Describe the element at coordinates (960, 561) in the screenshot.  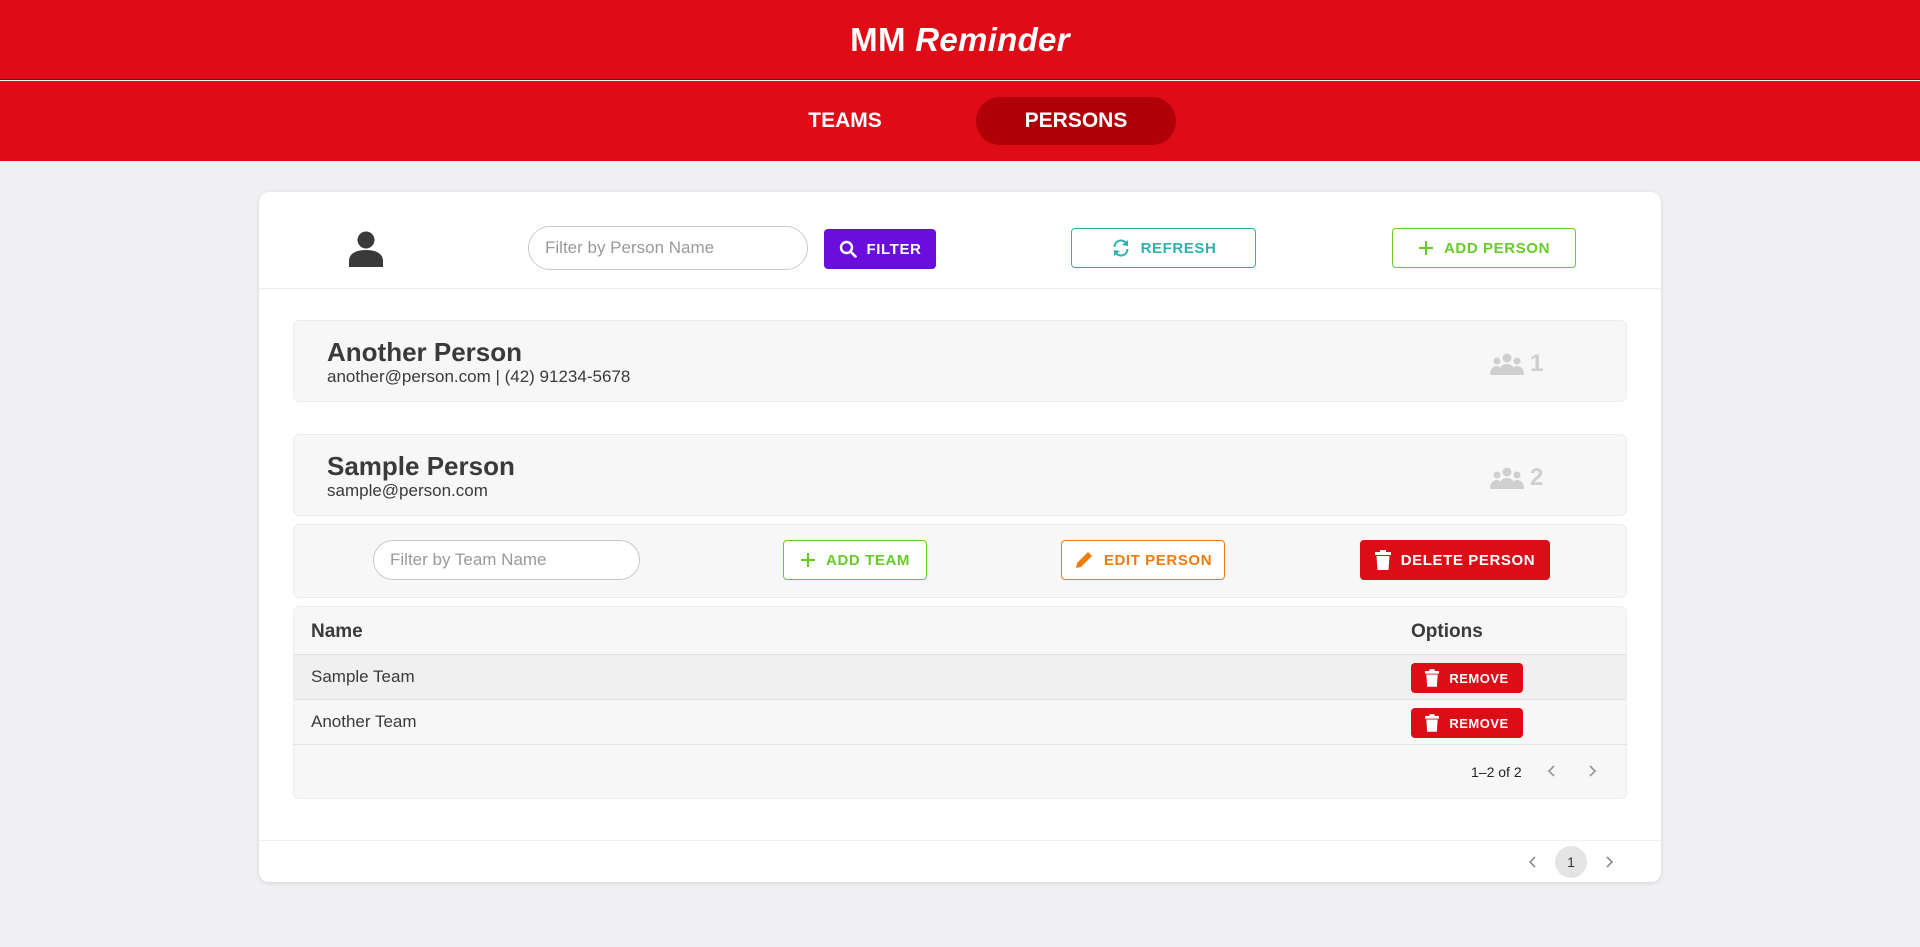
I see `person-actions-bar: ADD TEAM EDIT PERSON DELETE PERSON` at that location.